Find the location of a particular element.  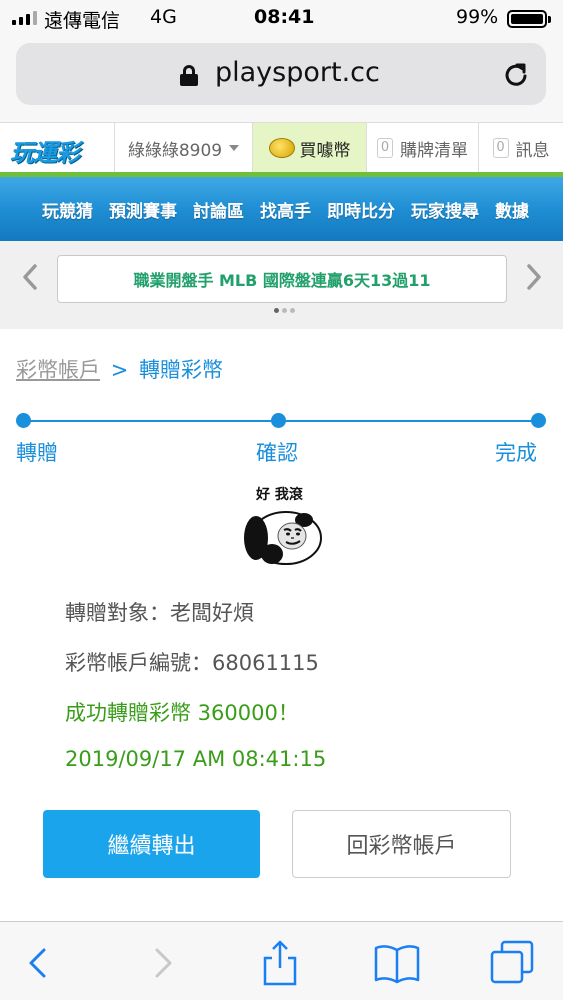

ticker-banner: 職業開盤手 MLB 國際盤連贏6天13過11 is located at coordinates (282, 279).